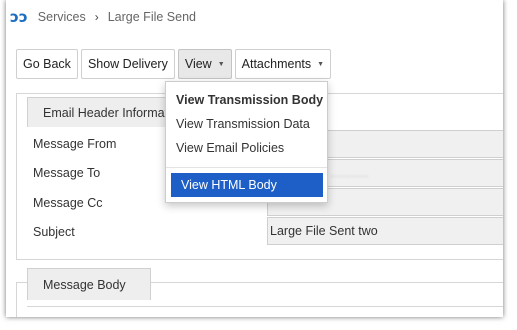 The width and height of the screenshot is (517, 330). What do you see at coordinates (75, 144) in the screenshot?
I see `message-from-label: Message From` at bounding box center [75, 144].